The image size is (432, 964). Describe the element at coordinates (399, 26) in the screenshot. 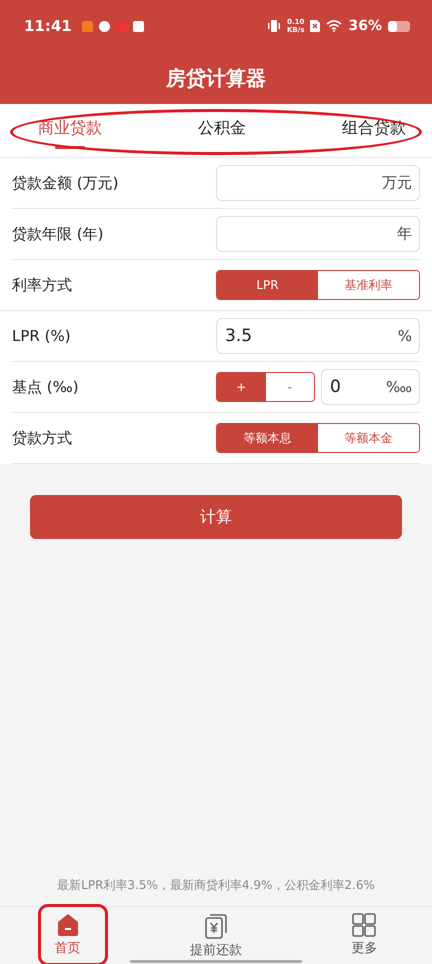

I see `battery-icon` at that location.